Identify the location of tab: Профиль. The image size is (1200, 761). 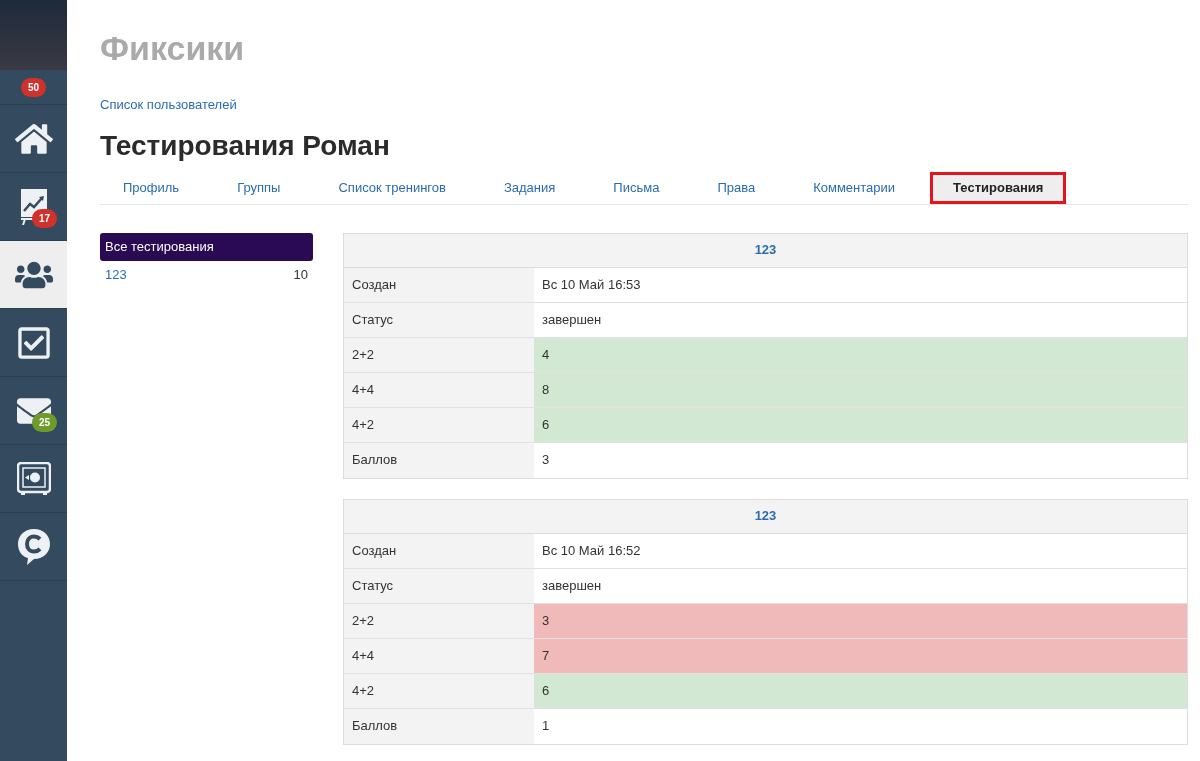
(151, 188).